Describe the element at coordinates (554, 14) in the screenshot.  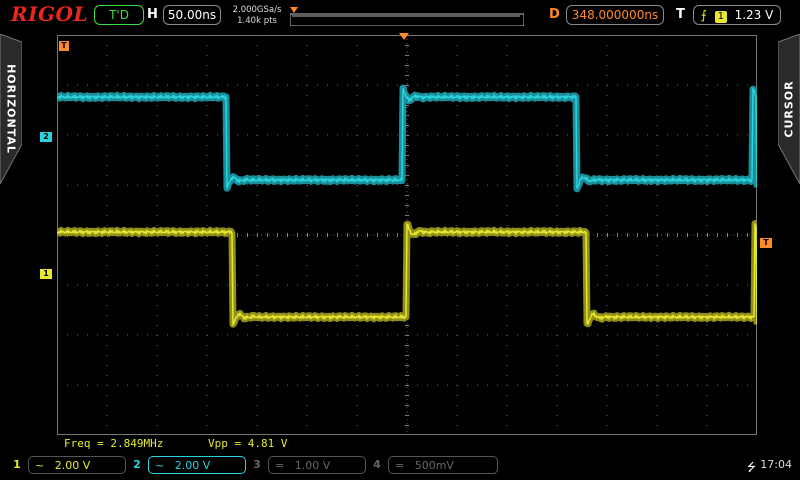
I see `delay-label: D` at that location.